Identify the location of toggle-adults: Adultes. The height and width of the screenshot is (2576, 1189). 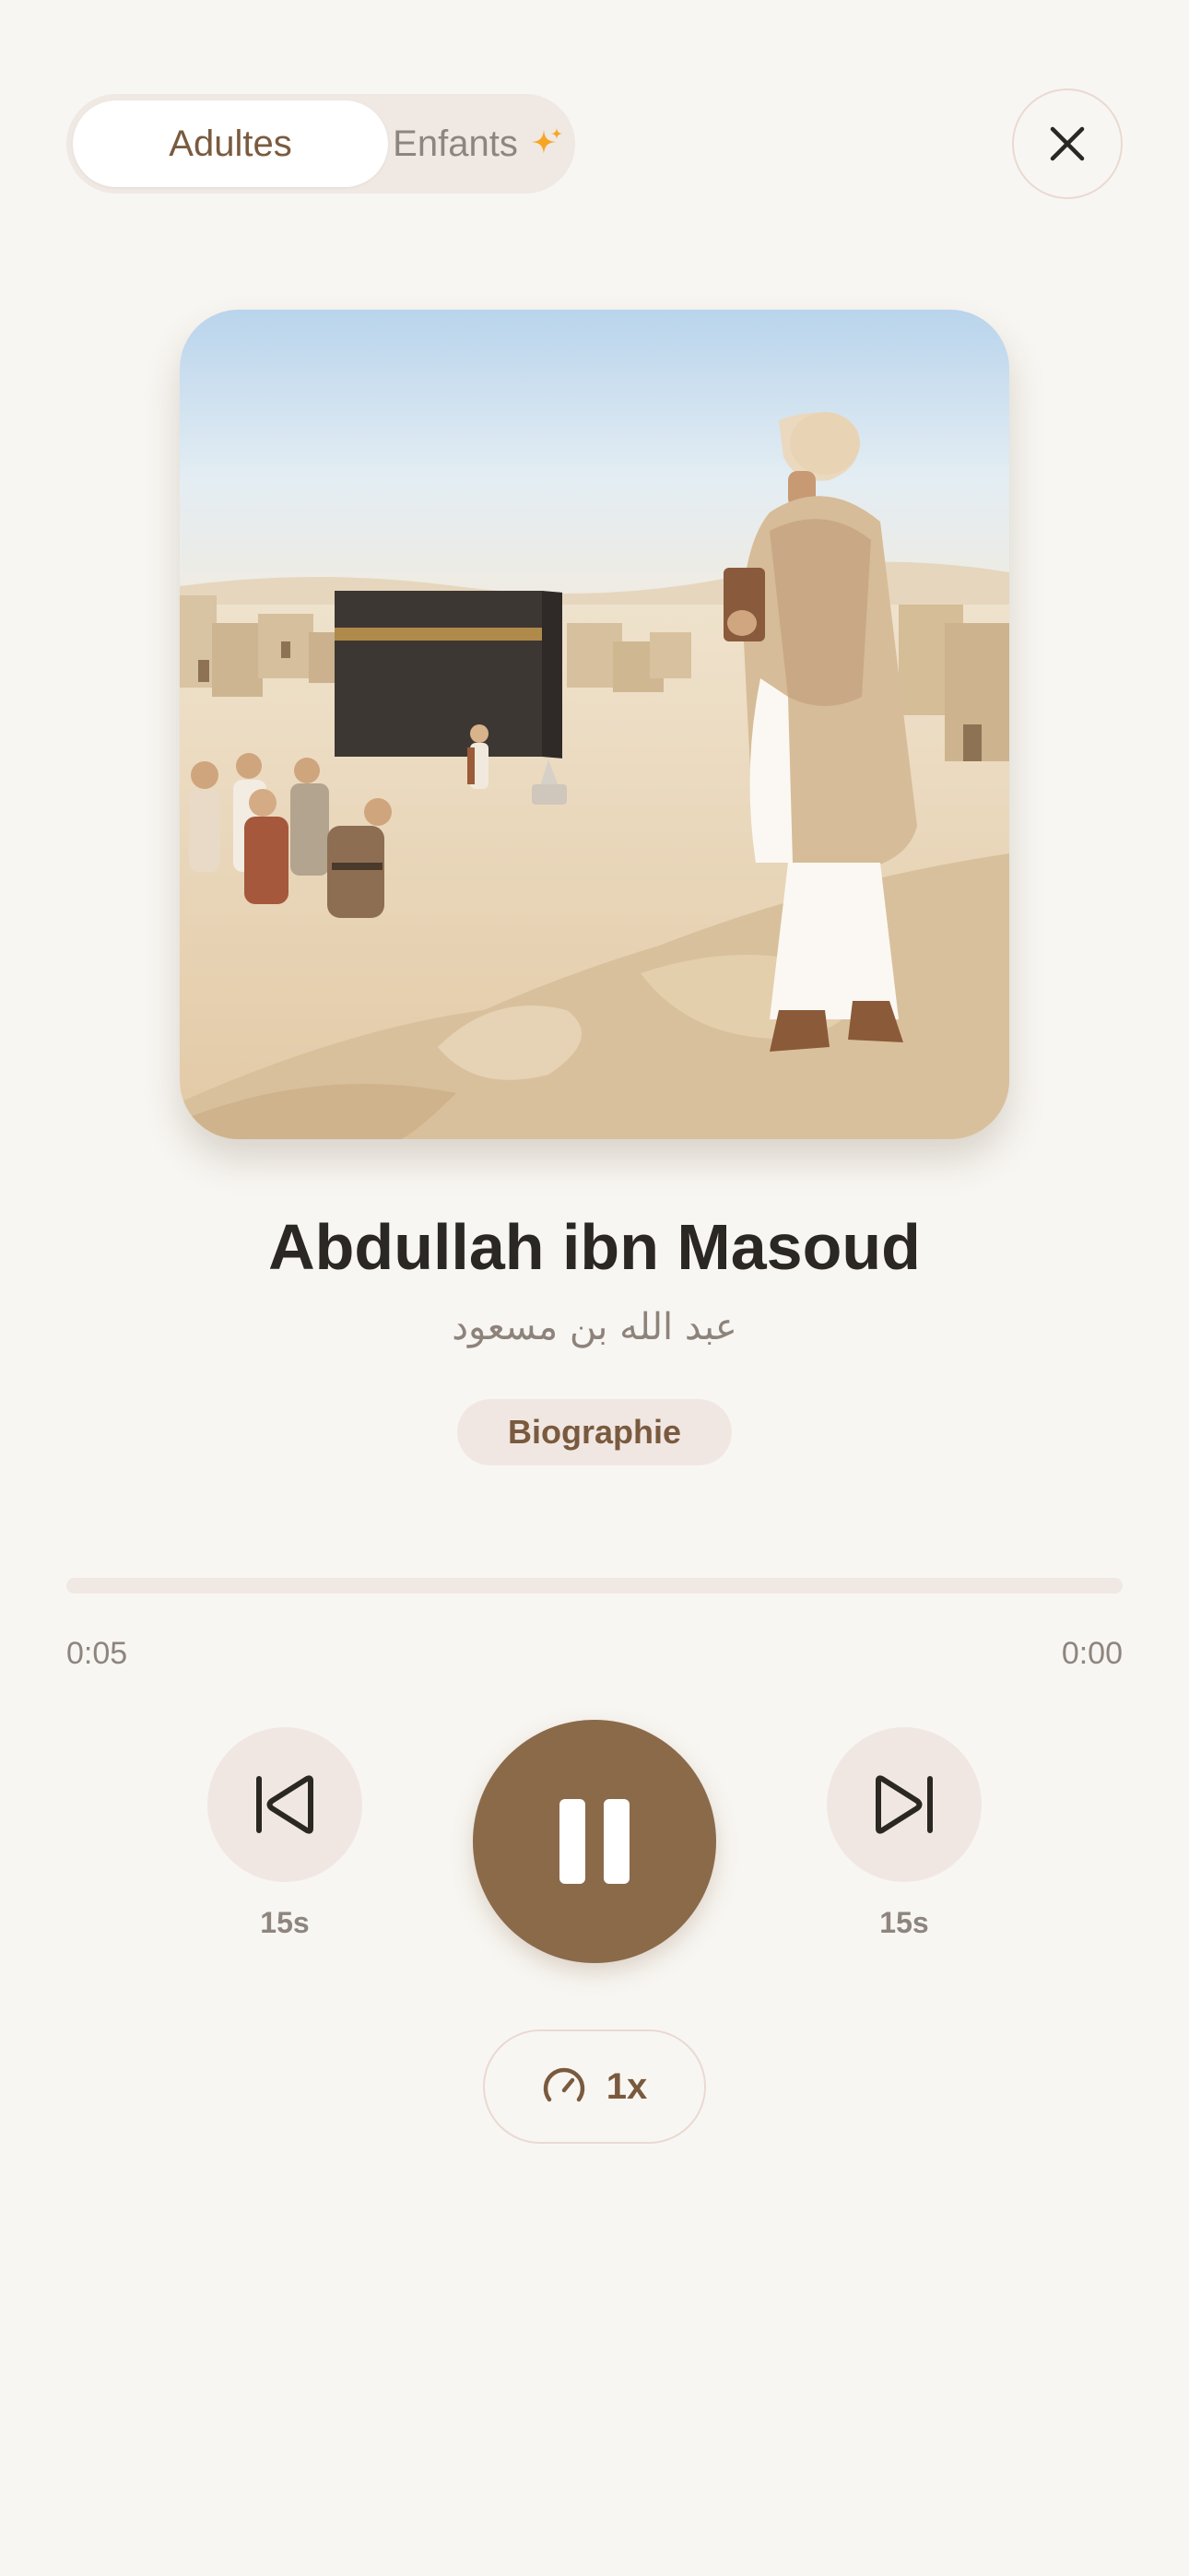
(231, 144).